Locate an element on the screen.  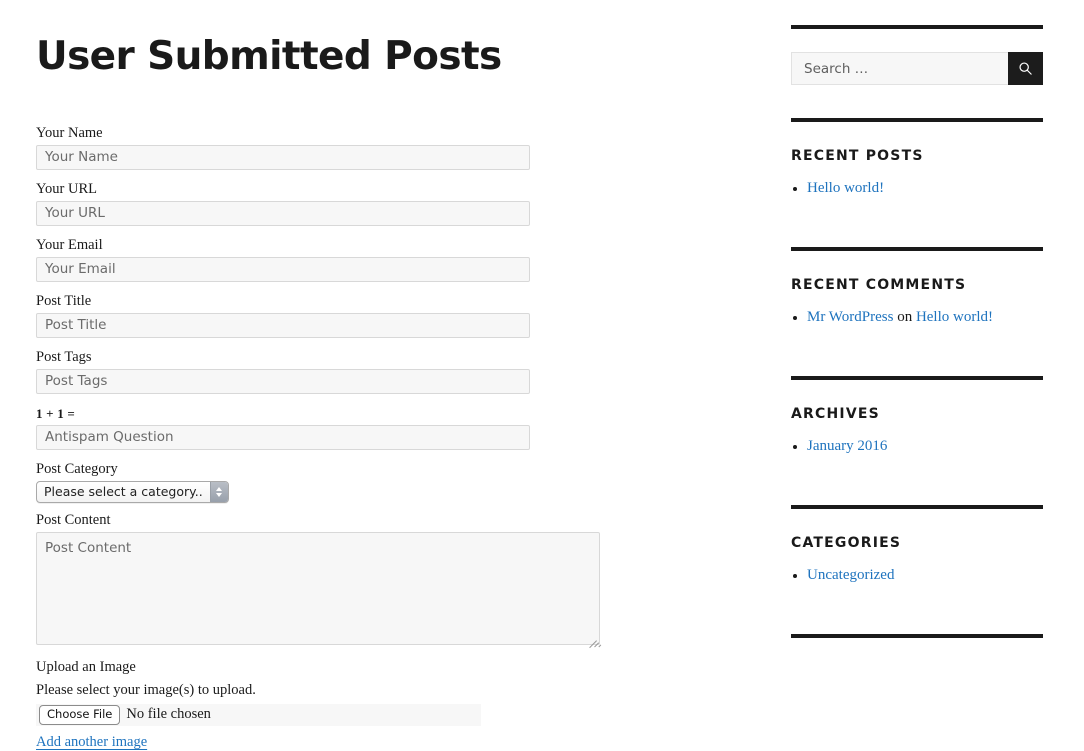
label-post-category: Post Category is located at coordinates (77, 468).